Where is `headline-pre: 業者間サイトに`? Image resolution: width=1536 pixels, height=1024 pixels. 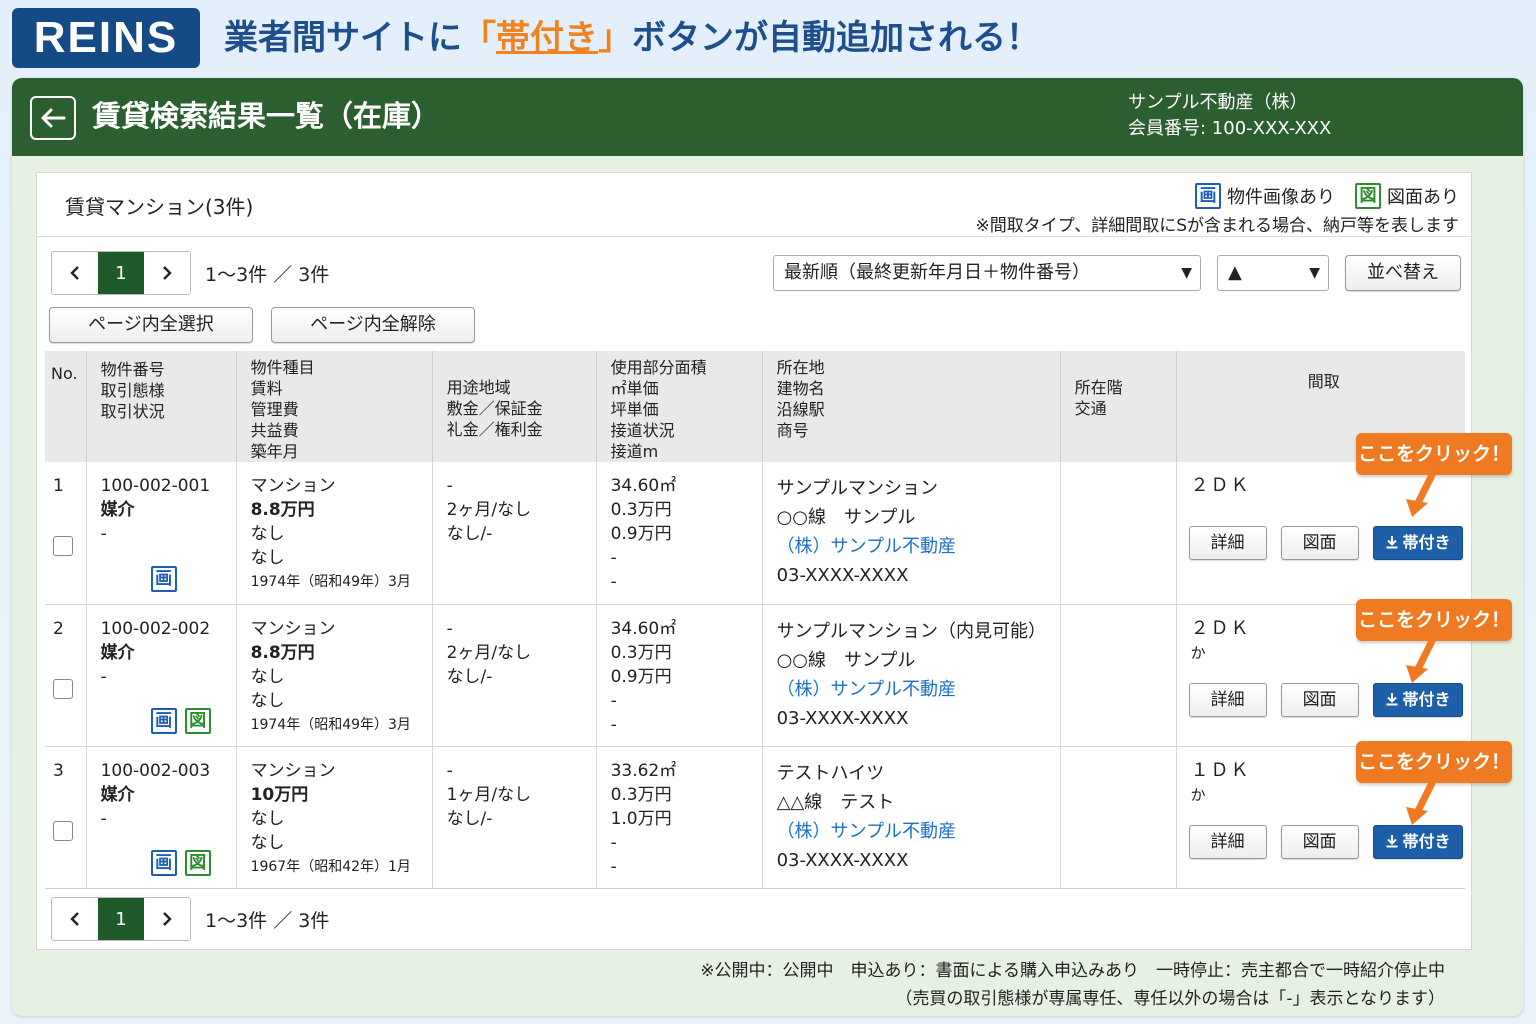 headline-pre: 業者間サイトに is located at coordinates (343, 38).